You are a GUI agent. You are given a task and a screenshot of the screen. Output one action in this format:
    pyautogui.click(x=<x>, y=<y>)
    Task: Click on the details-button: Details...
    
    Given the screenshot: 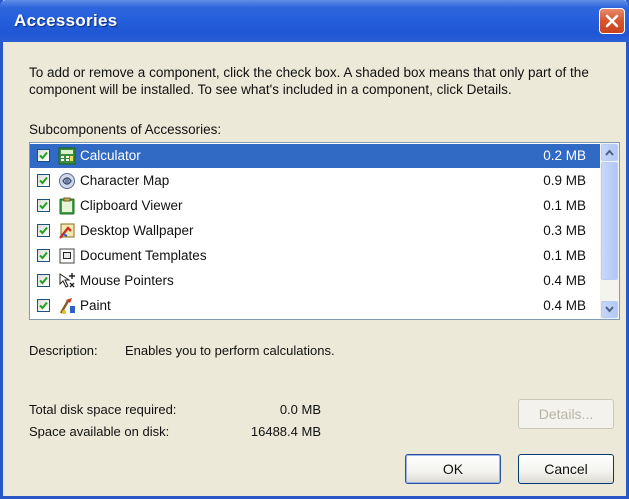 What is the action you would take?
    pyautogui.click(x=566, y=414)
    